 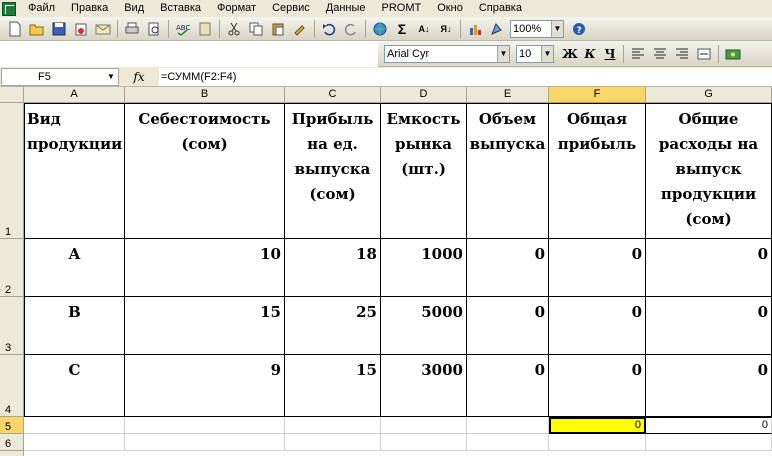 I want to click on column-header-a: A, so click(x=74, y=95).